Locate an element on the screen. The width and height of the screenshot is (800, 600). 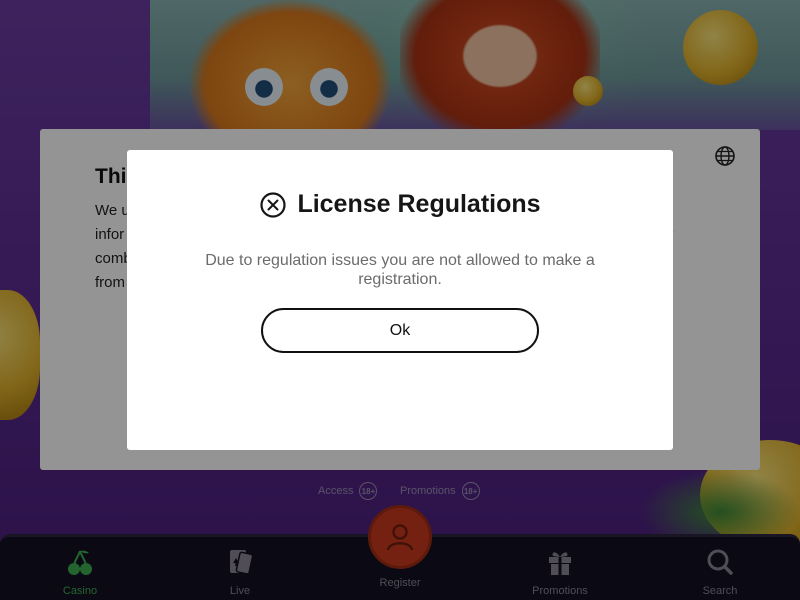
ok-button: Ok is located at coordinates (400, 330).